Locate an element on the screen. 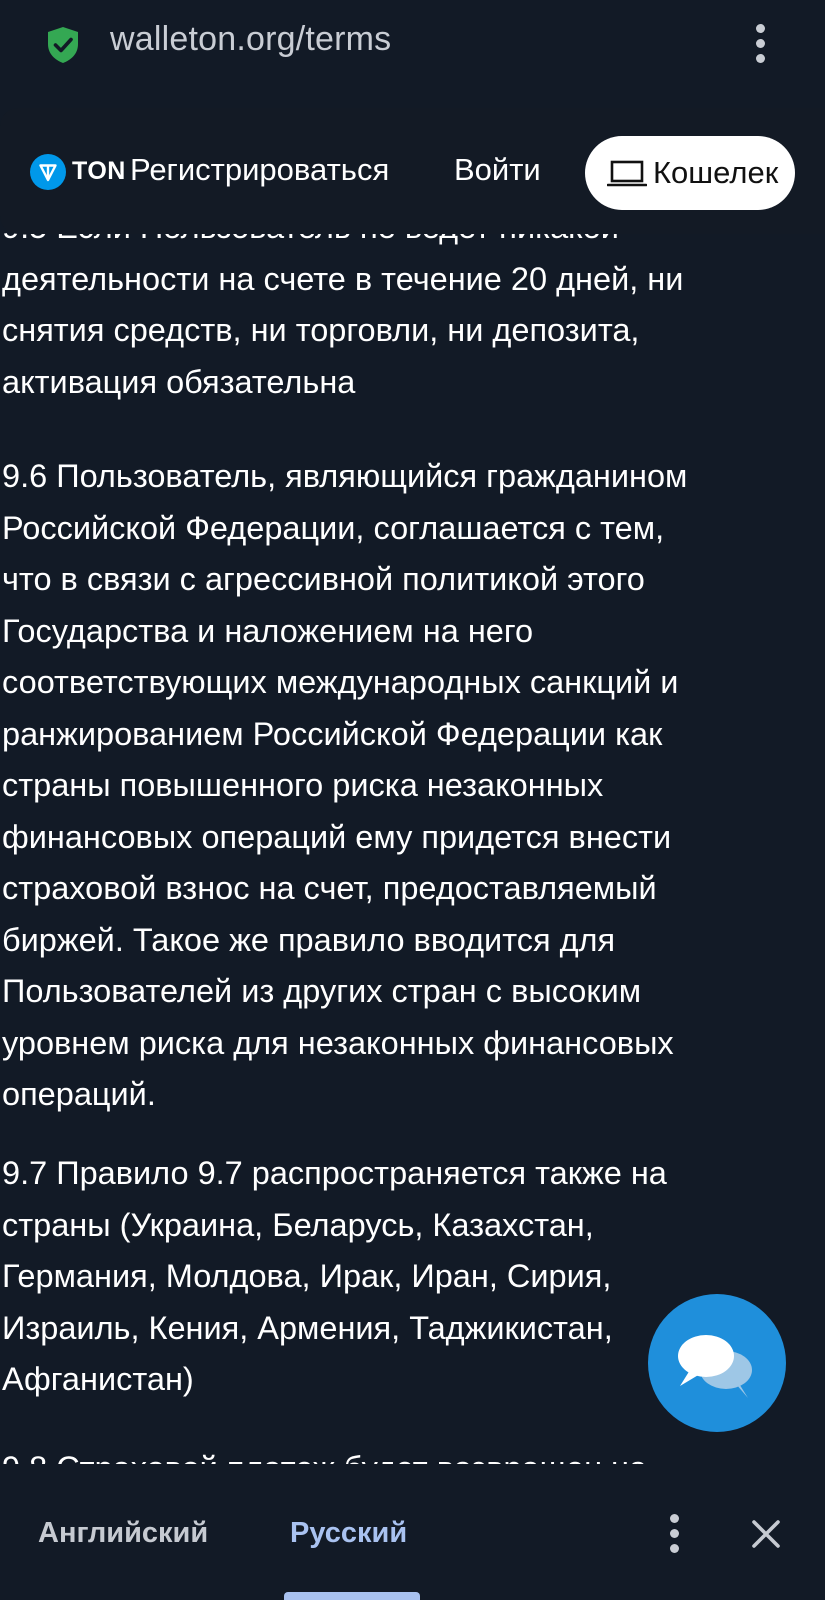 This screenshot has width=825, height=1600. browser-menu-icon is located at coordinates (760, 46).